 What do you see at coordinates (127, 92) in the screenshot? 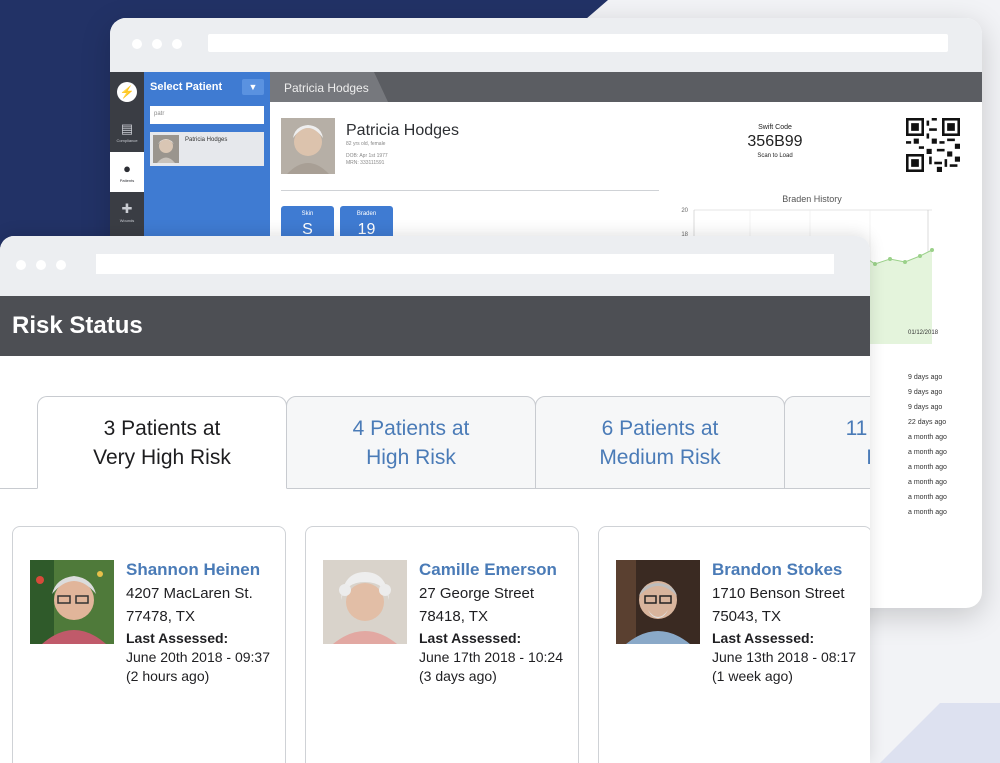
I see `home-logo-button: ⚡` at bounding box center [127, 92].